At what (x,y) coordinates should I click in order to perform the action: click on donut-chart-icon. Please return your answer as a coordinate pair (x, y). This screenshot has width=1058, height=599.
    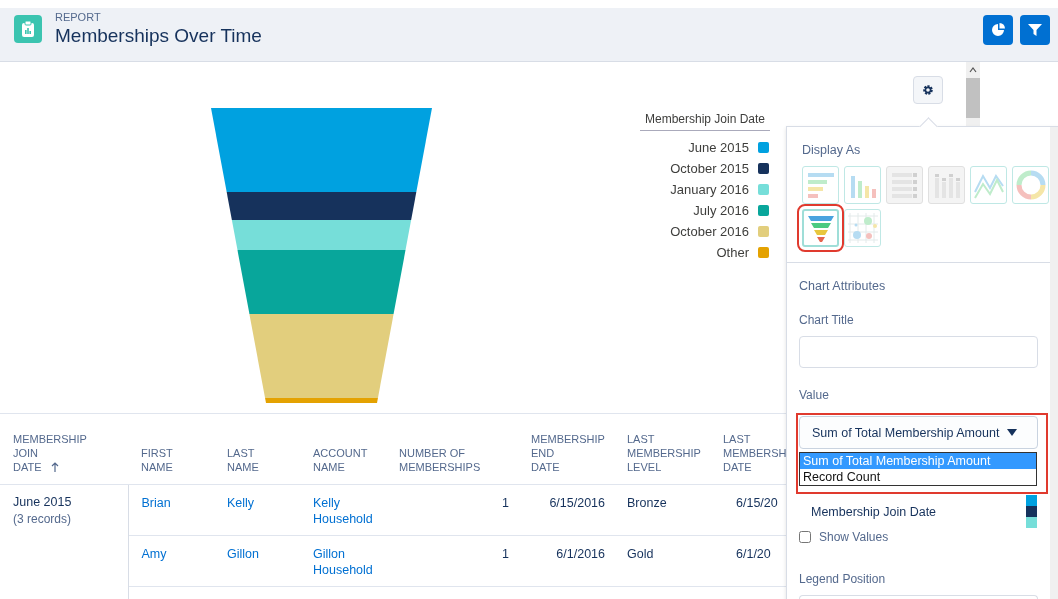
    Looking at the image, I should click on (1030, 185).